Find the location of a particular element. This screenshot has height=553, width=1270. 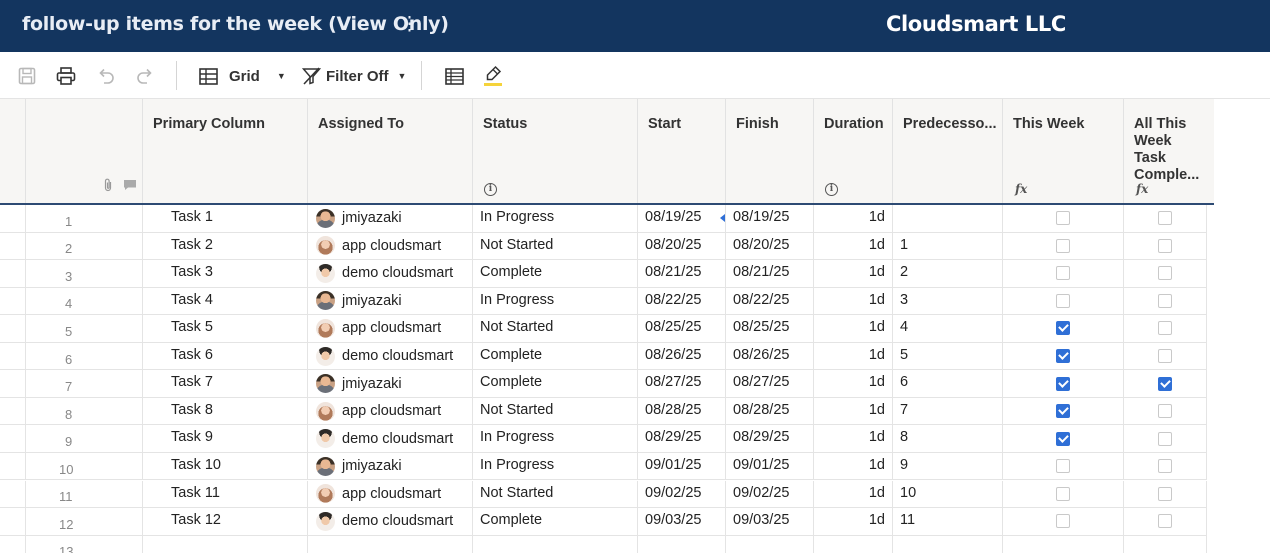

cell-start: 08/20/25 is located at coordinates (682, 246).